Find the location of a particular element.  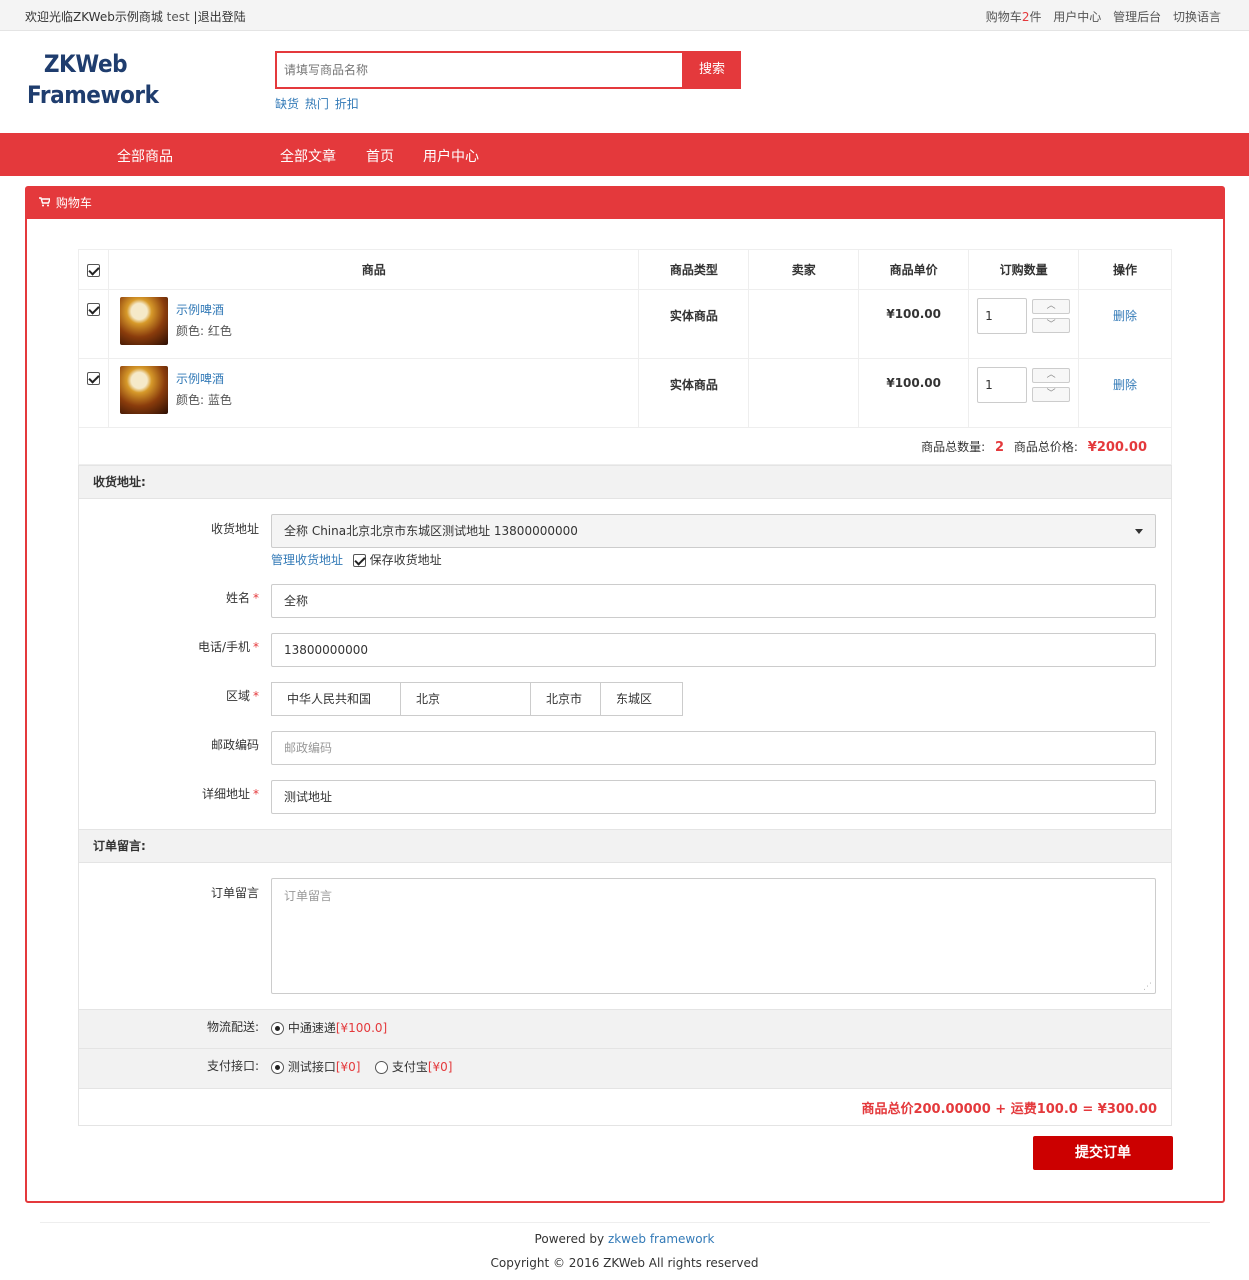

nav-all-products: 全部商品 is located at coordinates (145, 156).